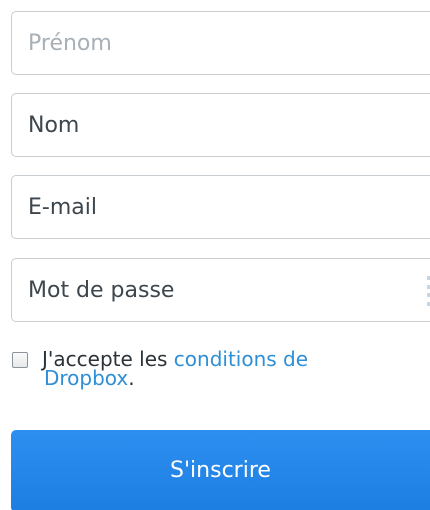  Describe the element at coordinates (86, 378) in the screenshot. I see `terms-link-dropbox: Dropbox` at that location.